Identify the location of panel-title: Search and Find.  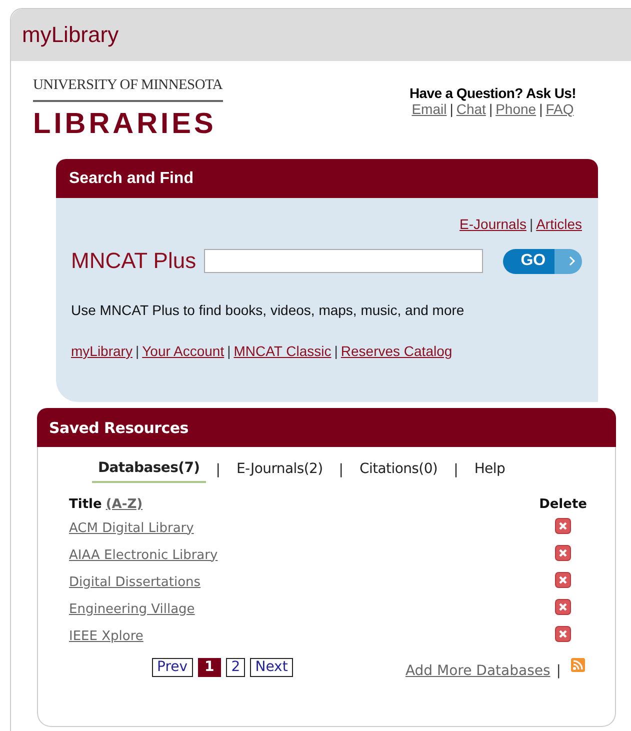
(131, 179).